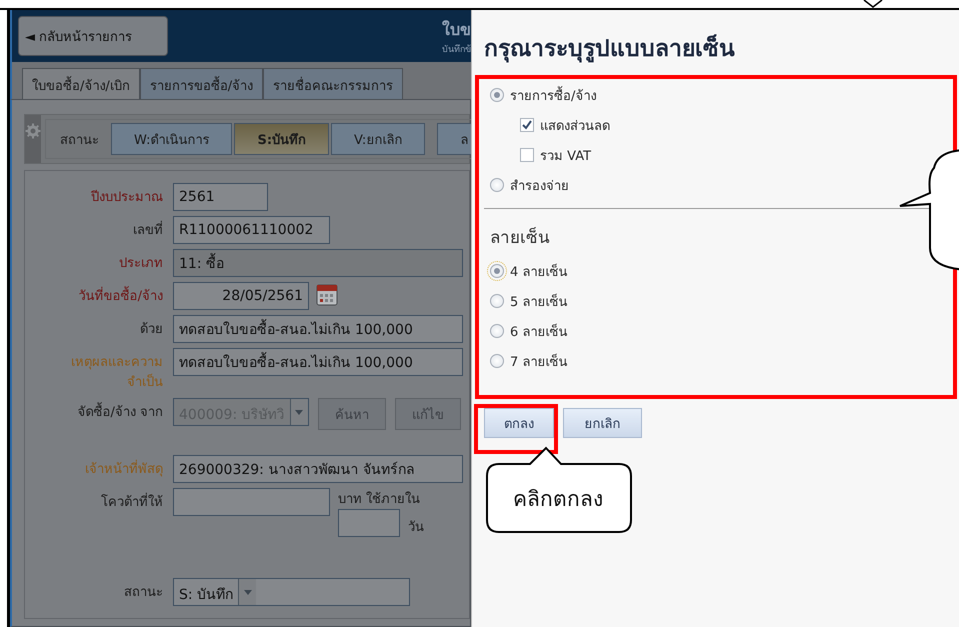 The image size is (959, 627). What do you see at coordinates (539, 361) in the screenshot?
I see `option-label: 7 ลายเซ็น` at bounding box center [539, 361].